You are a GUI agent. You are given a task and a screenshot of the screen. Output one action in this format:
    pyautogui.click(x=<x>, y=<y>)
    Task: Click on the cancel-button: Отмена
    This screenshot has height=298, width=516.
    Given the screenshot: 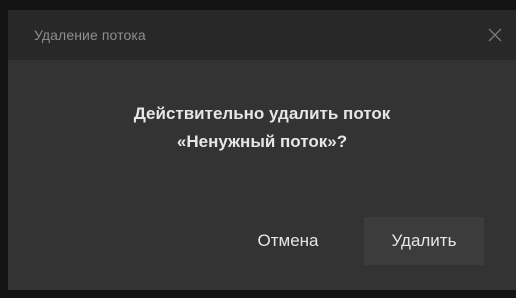 What is the action you would take?
    pyautogui.click(x=288, y=241)
    